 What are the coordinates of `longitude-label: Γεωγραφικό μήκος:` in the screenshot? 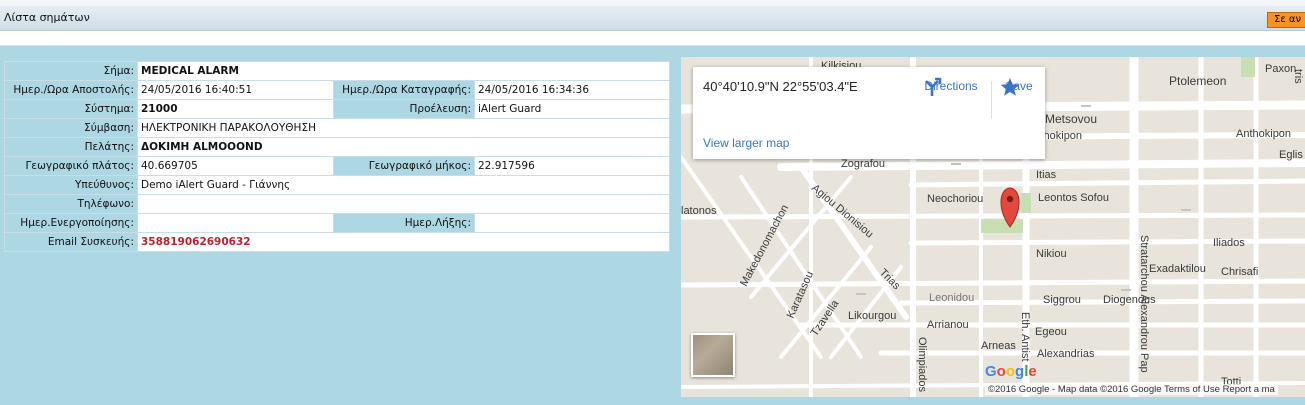 It's located at (404, 166).